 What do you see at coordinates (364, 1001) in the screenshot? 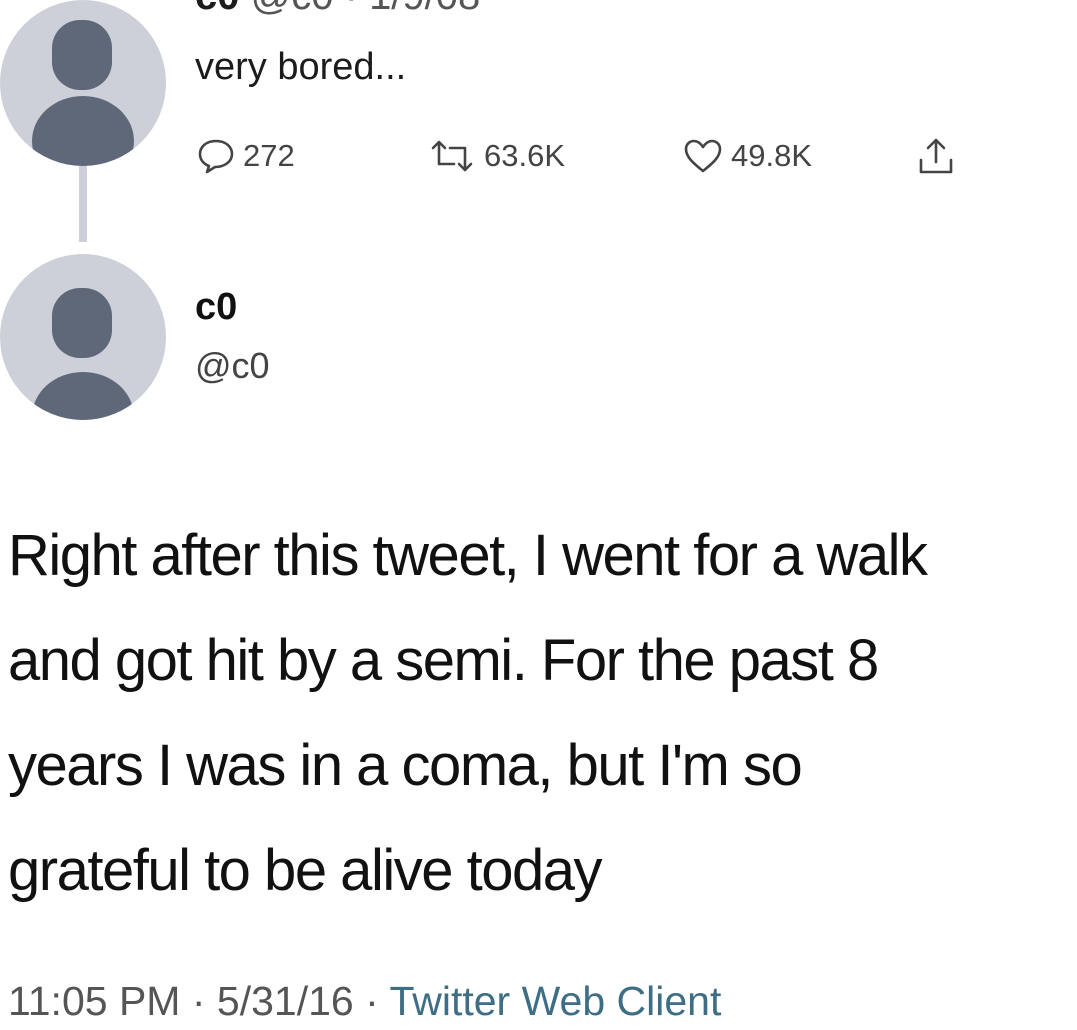
I see `tweet-footer: 11:05 PM · 5/31/16 · Twitter Web Client` at bounding box center [364, 1001].